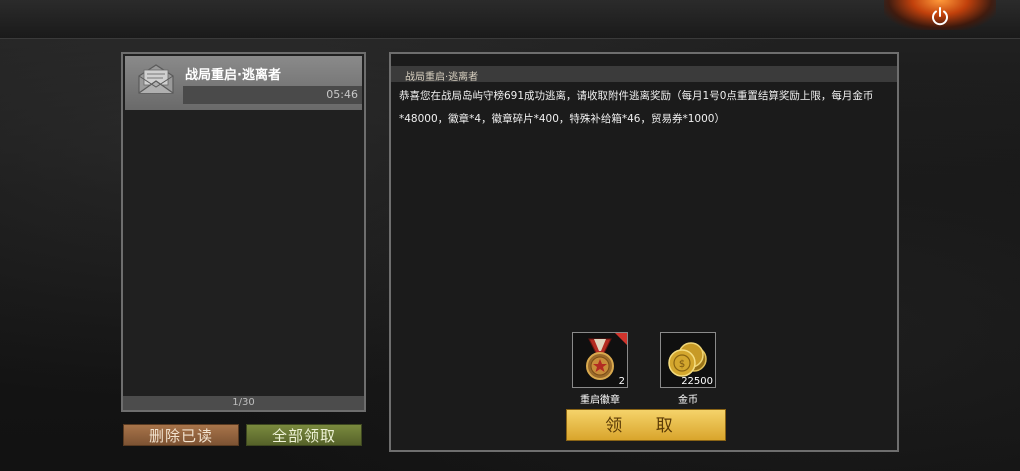 The height and width of the screenshot is (471, 1020). What do you see at coordinates (600, 360) in the screenshot?
I see `reward-slot: 2` at bounding box center [600, 360].